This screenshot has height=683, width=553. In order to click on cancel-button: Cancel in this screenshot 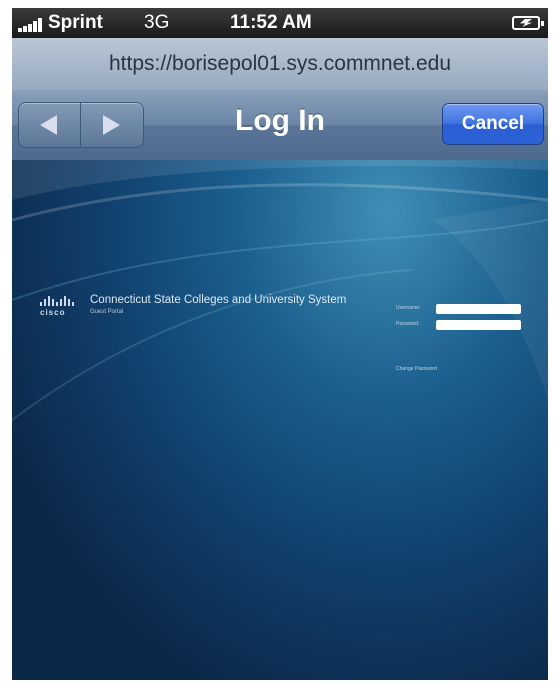, I will do `click(493, 124)`.